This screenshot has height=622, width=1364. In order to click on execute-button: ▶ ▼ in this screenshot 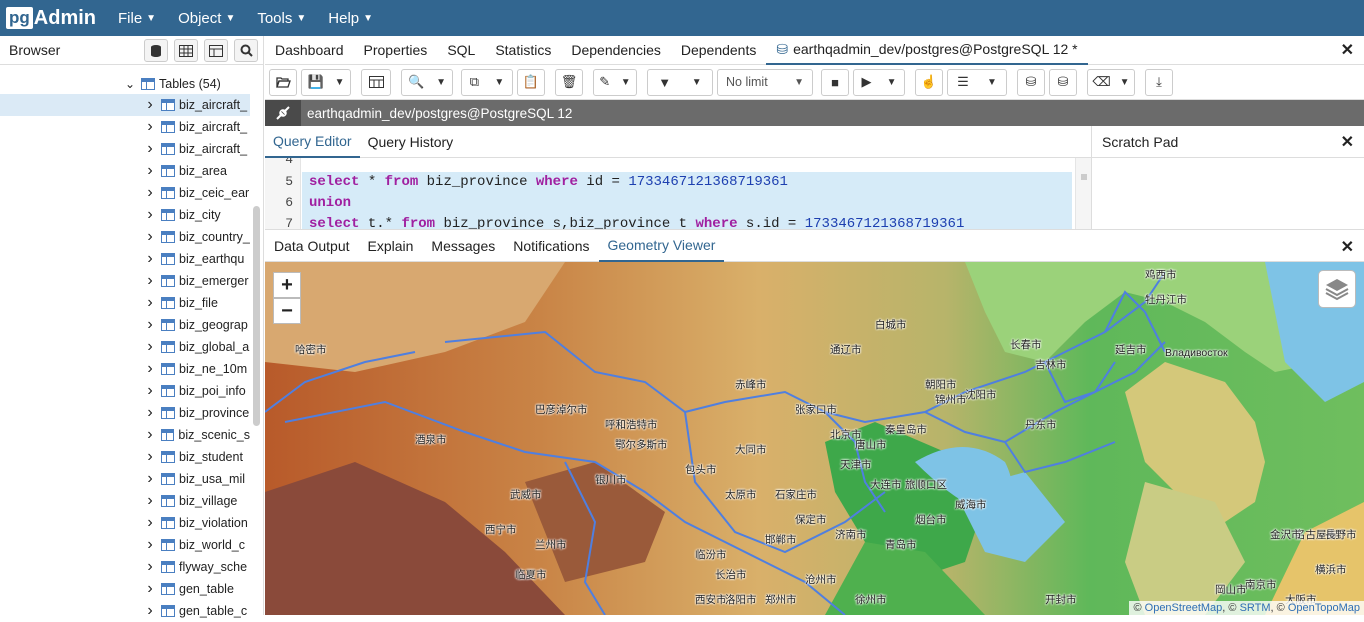, I will do `click(879, 82)`.